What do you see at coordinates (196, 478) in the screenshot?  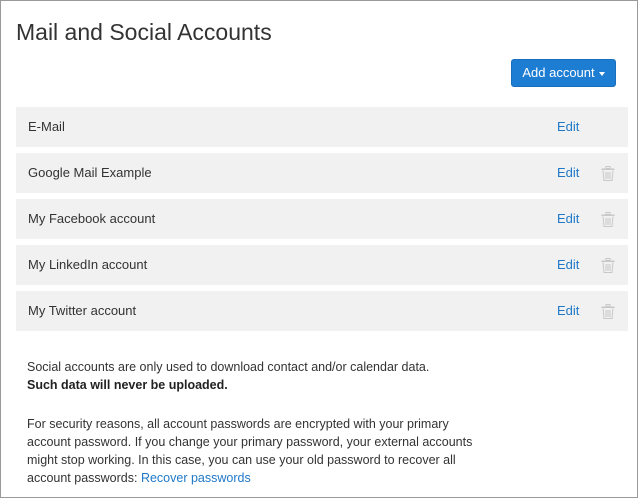 I see `recover-passwords-link: Recover passwords` at bounding box center [196, 478].